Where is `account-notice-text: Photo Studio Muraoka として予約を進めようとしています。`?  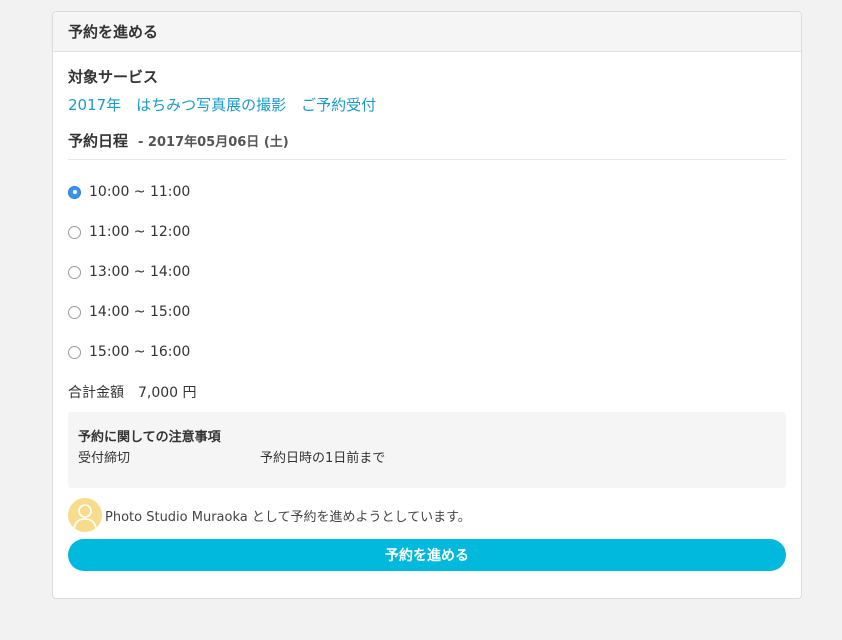 account-notice-text: Photo Studio Muraoka として予約を進めようとしています。 is located at coordinates (288, 517).